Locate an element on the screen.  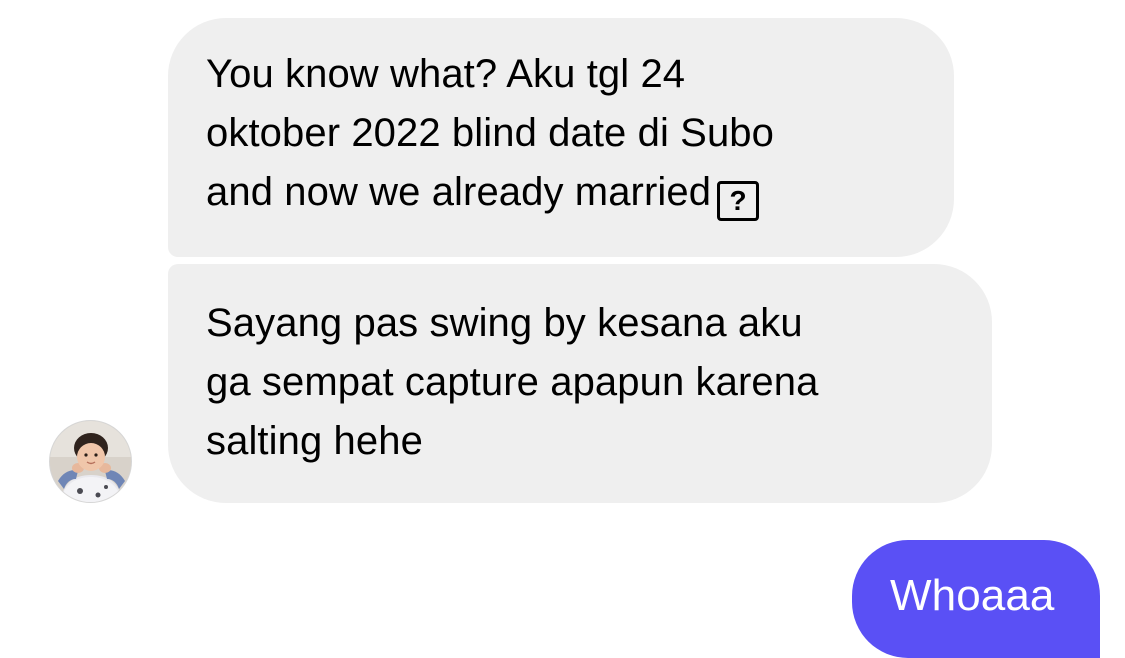
message-text: Whoaaa is located at coordinates (972, 595).